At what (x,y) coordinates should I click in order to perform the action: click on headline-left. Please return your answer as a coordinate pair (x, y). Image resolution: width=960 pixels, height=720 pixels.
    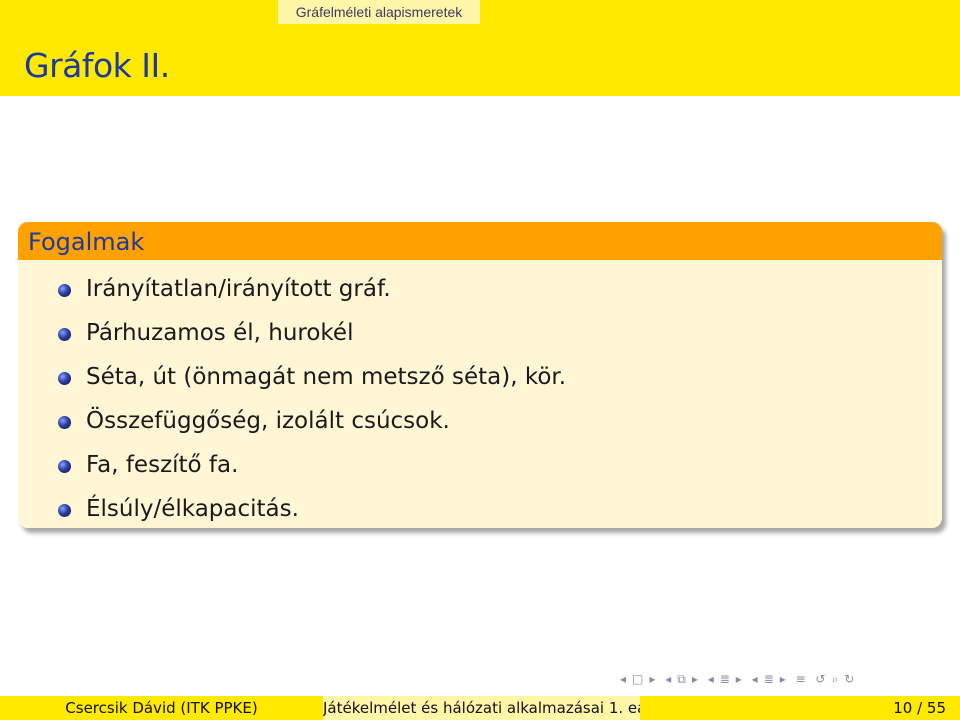
    Looking at the image, I should click on (139, 12).